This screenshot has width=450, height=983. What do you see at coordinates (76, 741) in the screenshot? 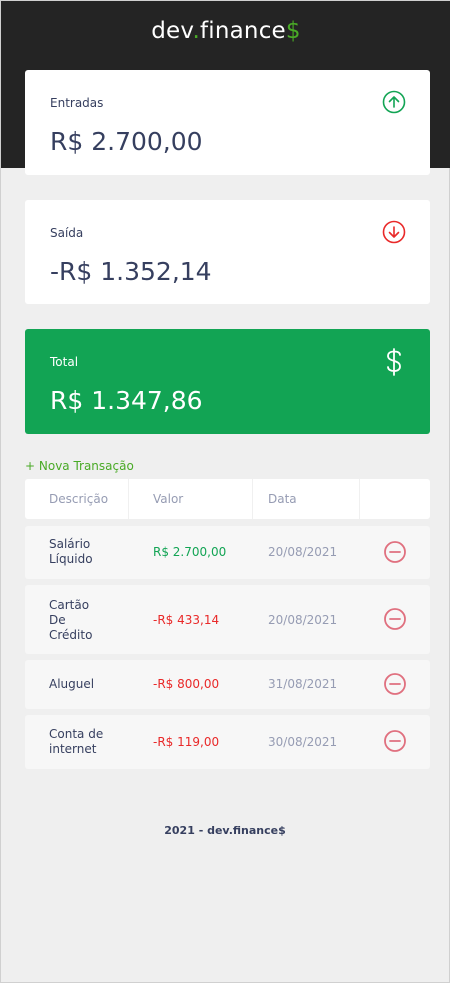
I see `transaction-description: Conta de internet` at bounding box center [76, 741].